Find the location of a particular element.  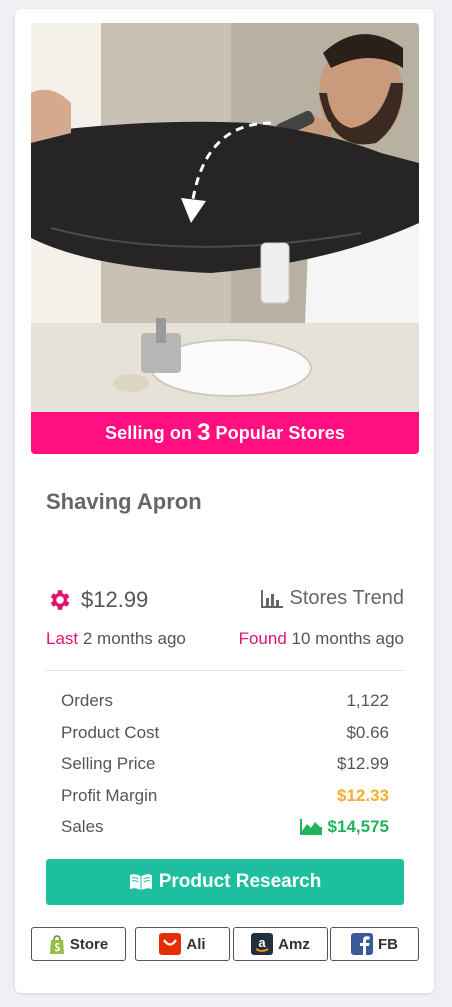

last-value: 2 months ago is located at coordinates (134, 638).